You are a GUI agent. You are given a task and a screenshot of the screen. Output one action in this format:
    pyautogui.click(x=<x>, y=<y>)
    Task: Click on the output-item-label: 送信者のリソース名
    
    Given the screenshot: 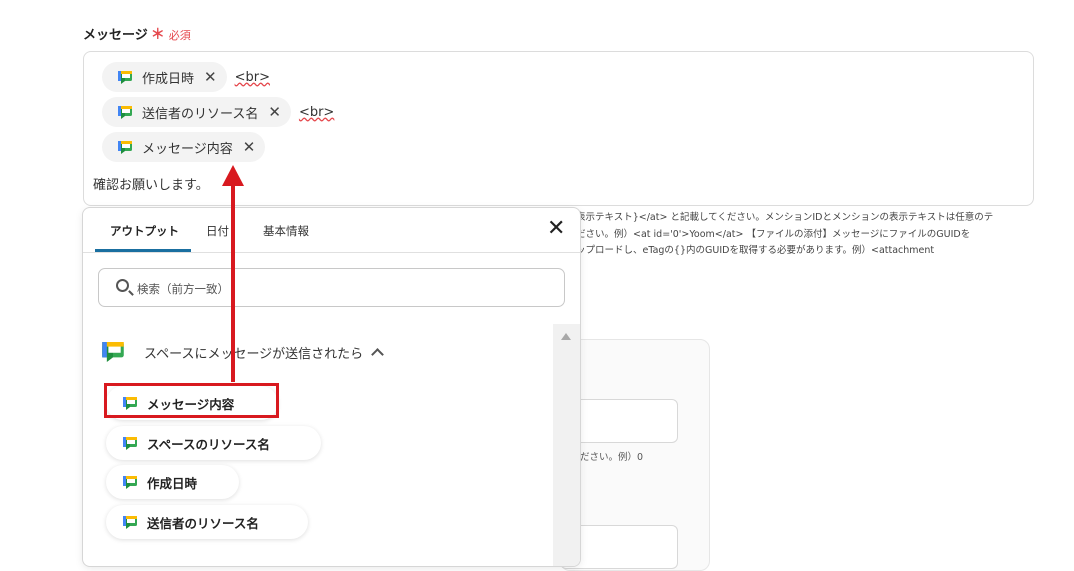 What is the action you would take?
    pyautogui.click(x=203, y=523)
    